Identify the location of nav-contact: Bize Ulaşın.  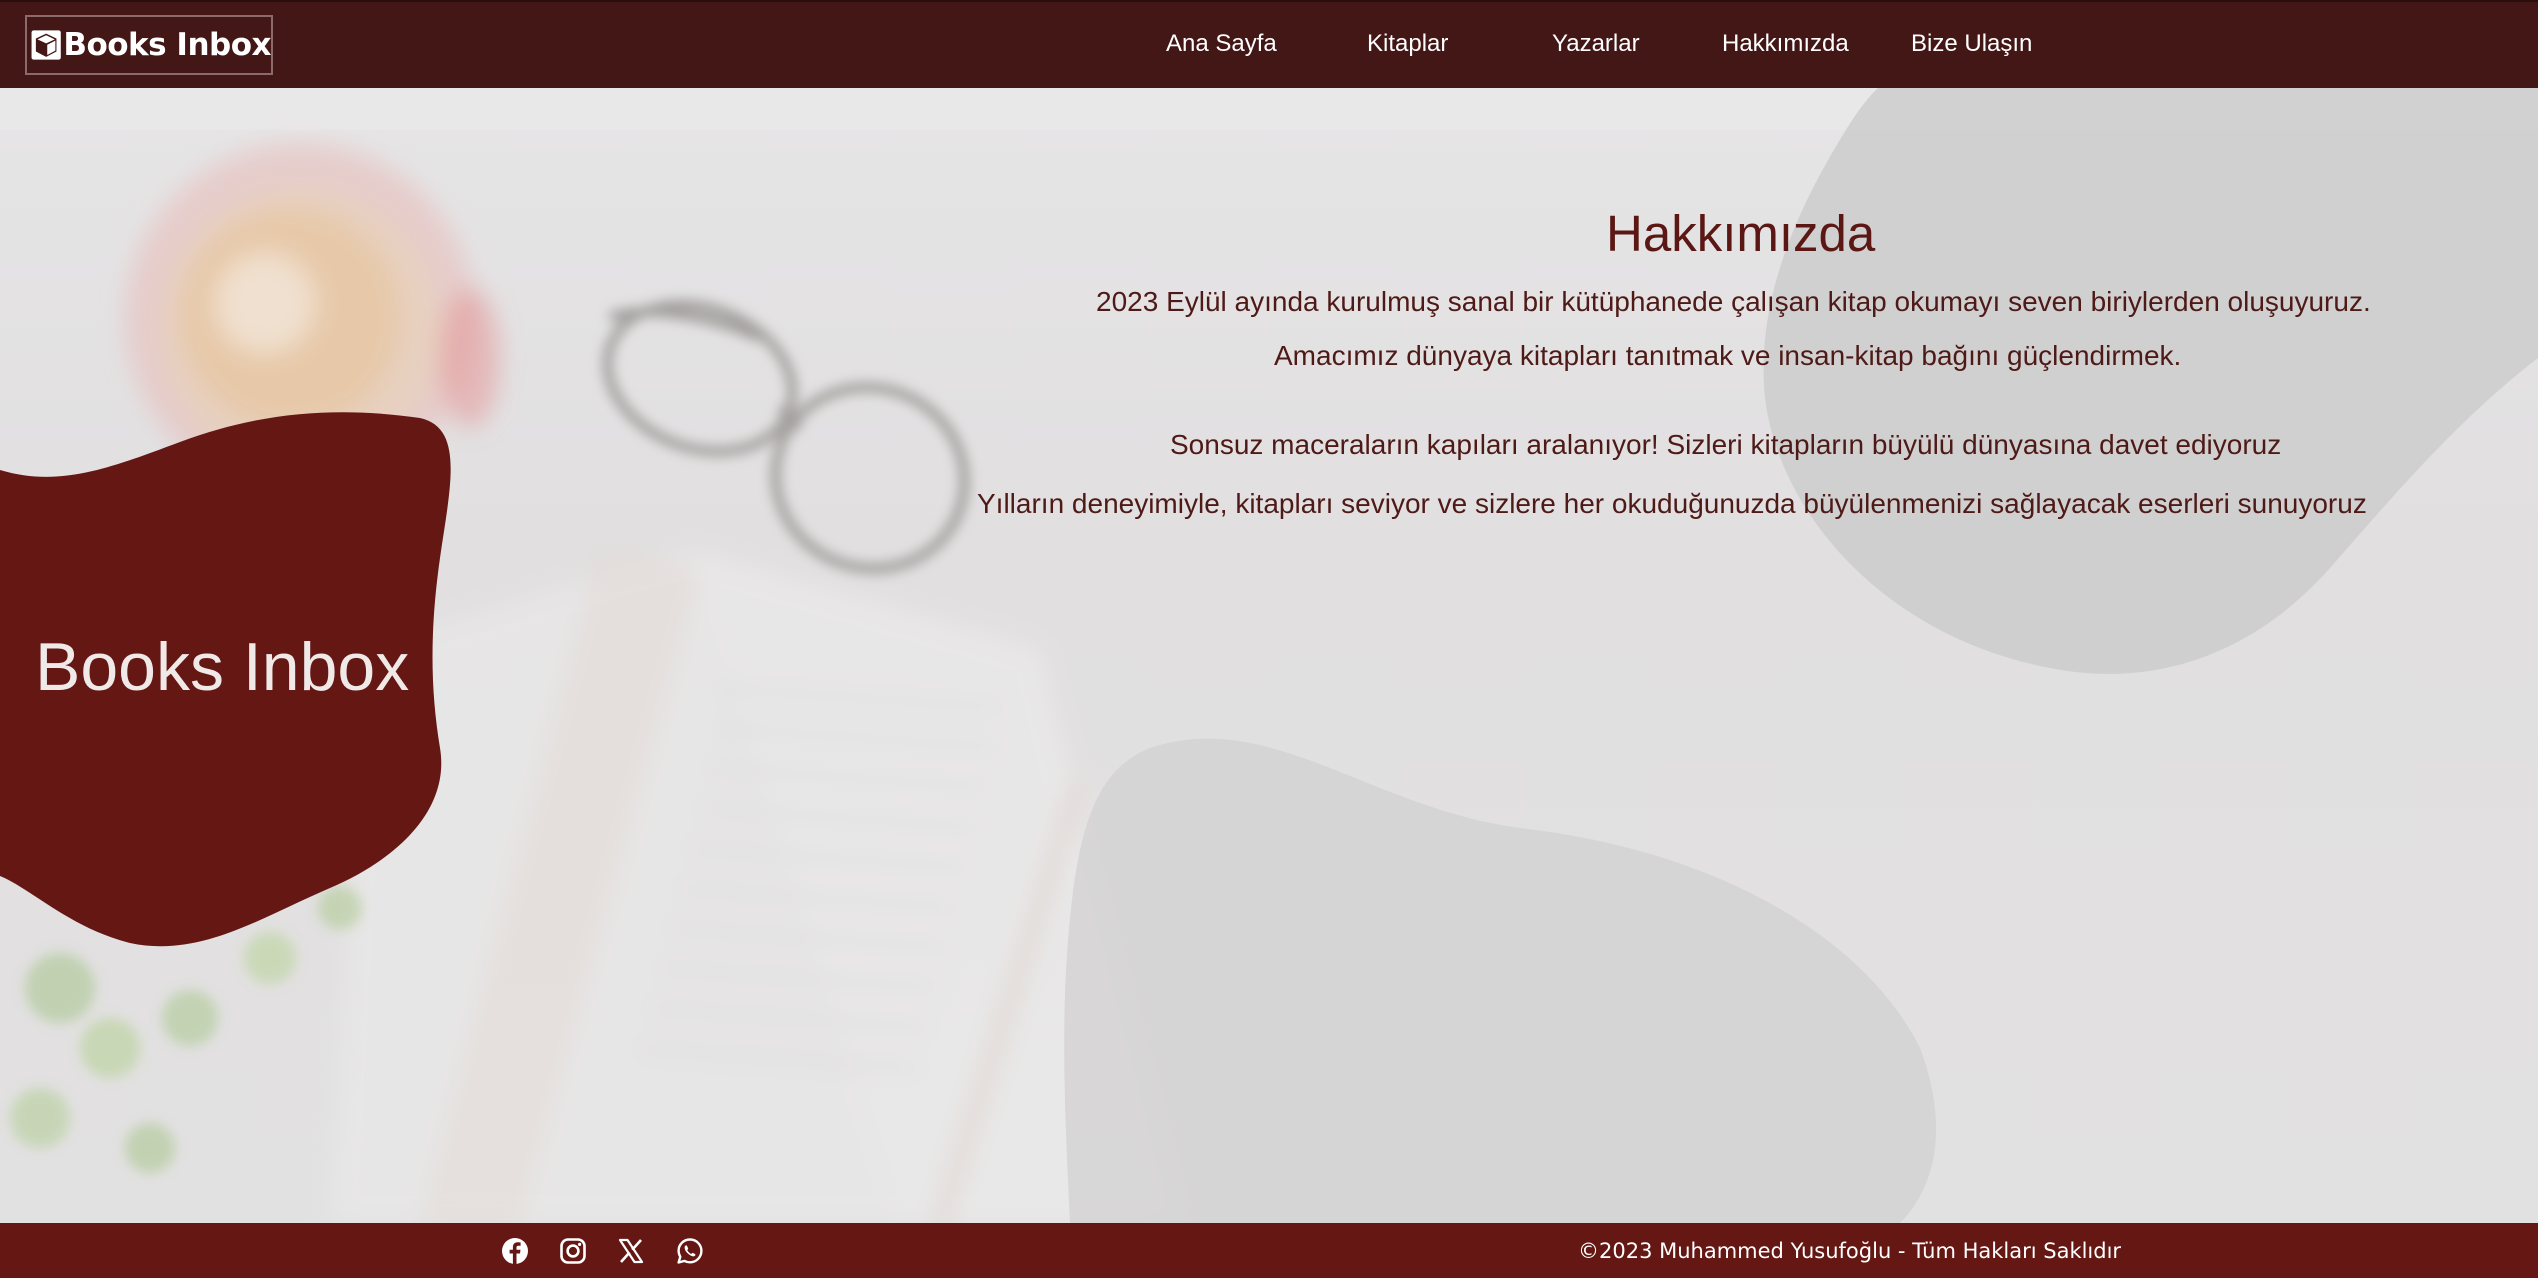
(1971, 44).